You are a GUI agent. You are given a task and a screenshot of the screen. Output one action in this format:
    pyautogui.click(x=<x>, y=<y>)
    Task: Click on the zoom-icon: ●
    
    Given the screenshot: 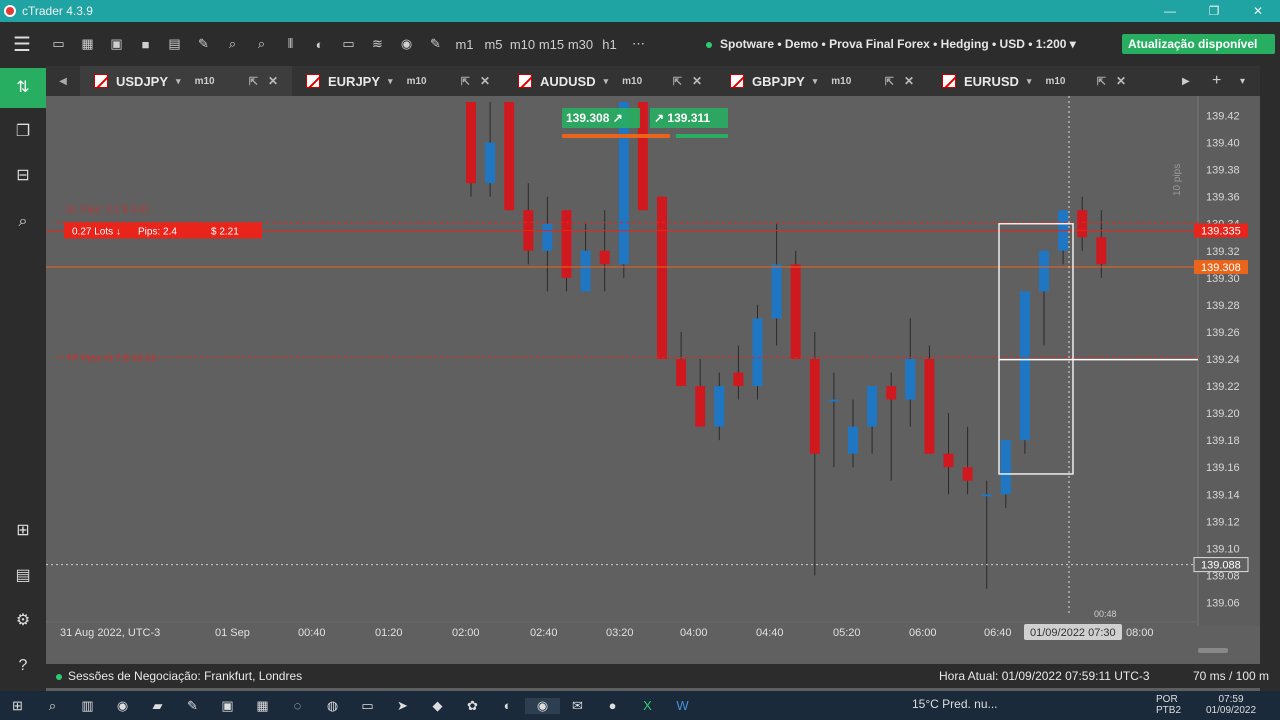 What is the action you would take?
    pyautogui.click(x=612, y=705)
    